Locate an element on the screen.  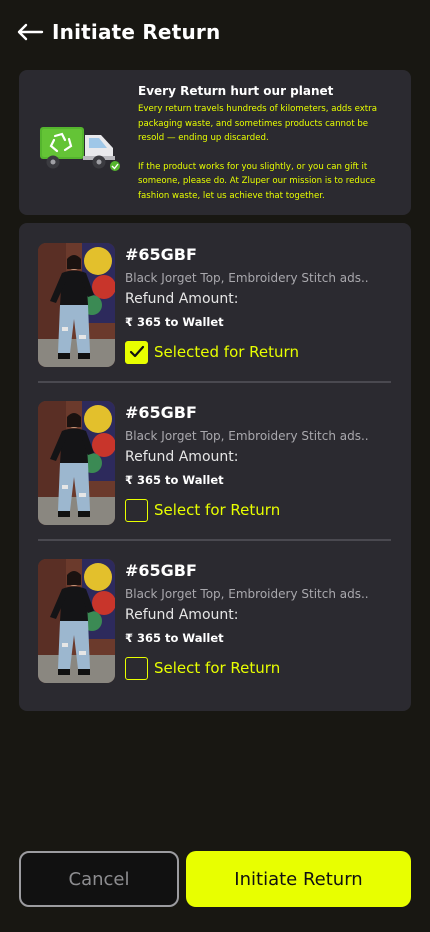
select-label: Selected for Return is located at coordinates (226, 352).